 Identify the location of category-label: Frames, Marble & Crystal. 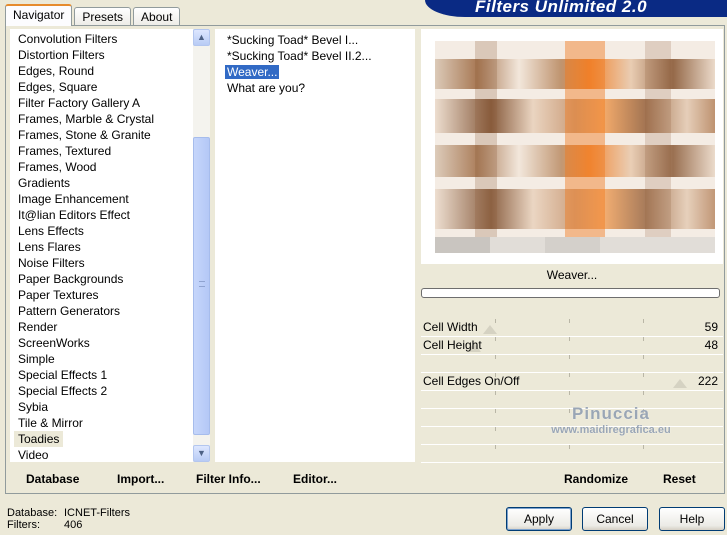
(86, 119).